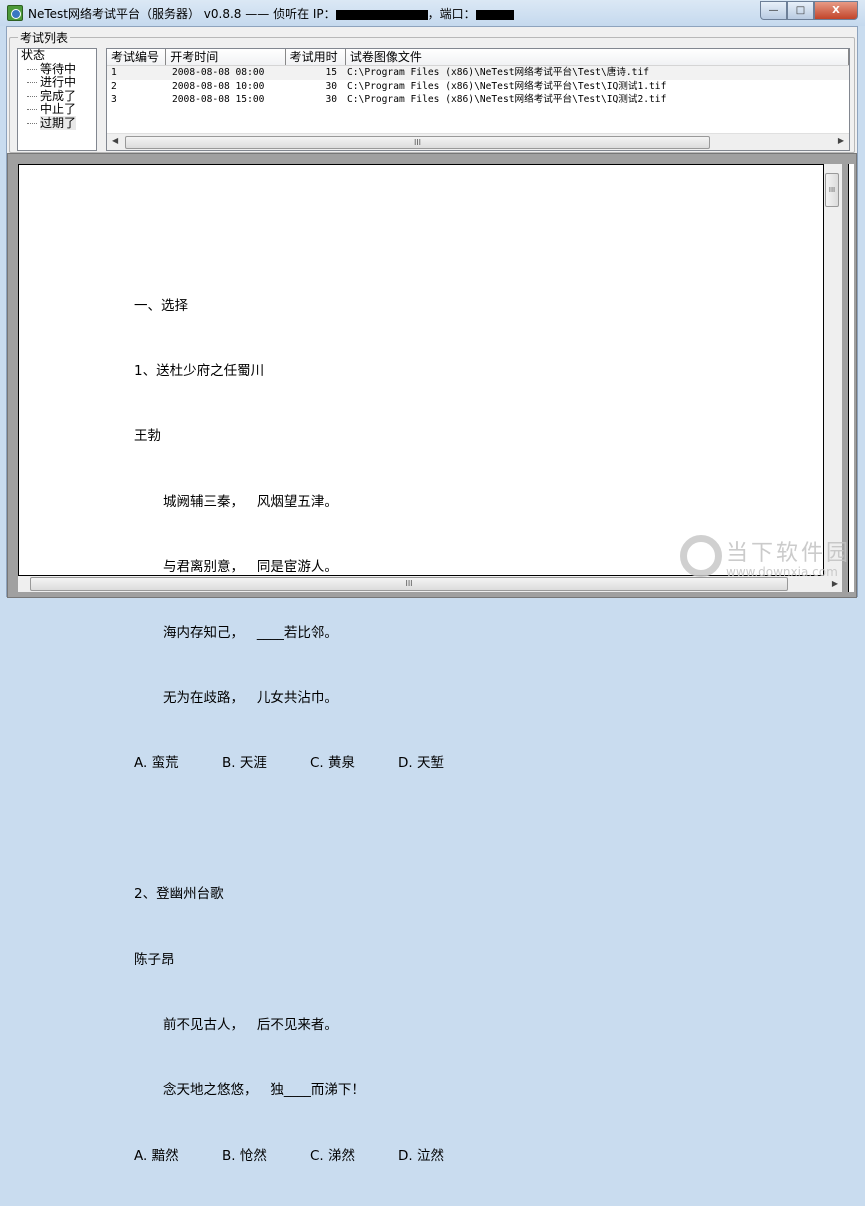 This screenshot has height=1206, width=865. Describe the element at coordinates (421, 763) in the screenshot. I see `option: D. 天堑` at that location.